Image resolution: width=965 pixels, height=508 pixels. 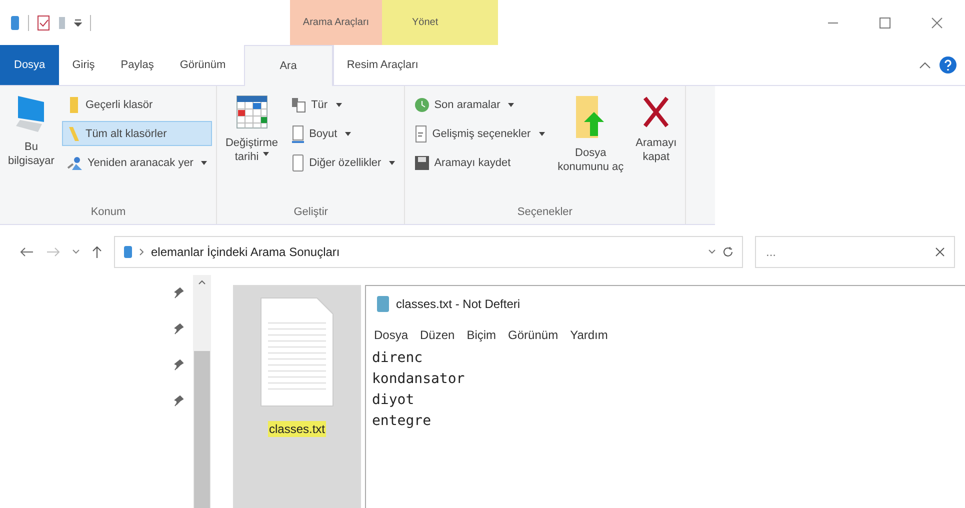 What do you see at coordinates (589, 335) in the screenshot?
I see `menu-item: Yardım` at bounding box center [589, 335].